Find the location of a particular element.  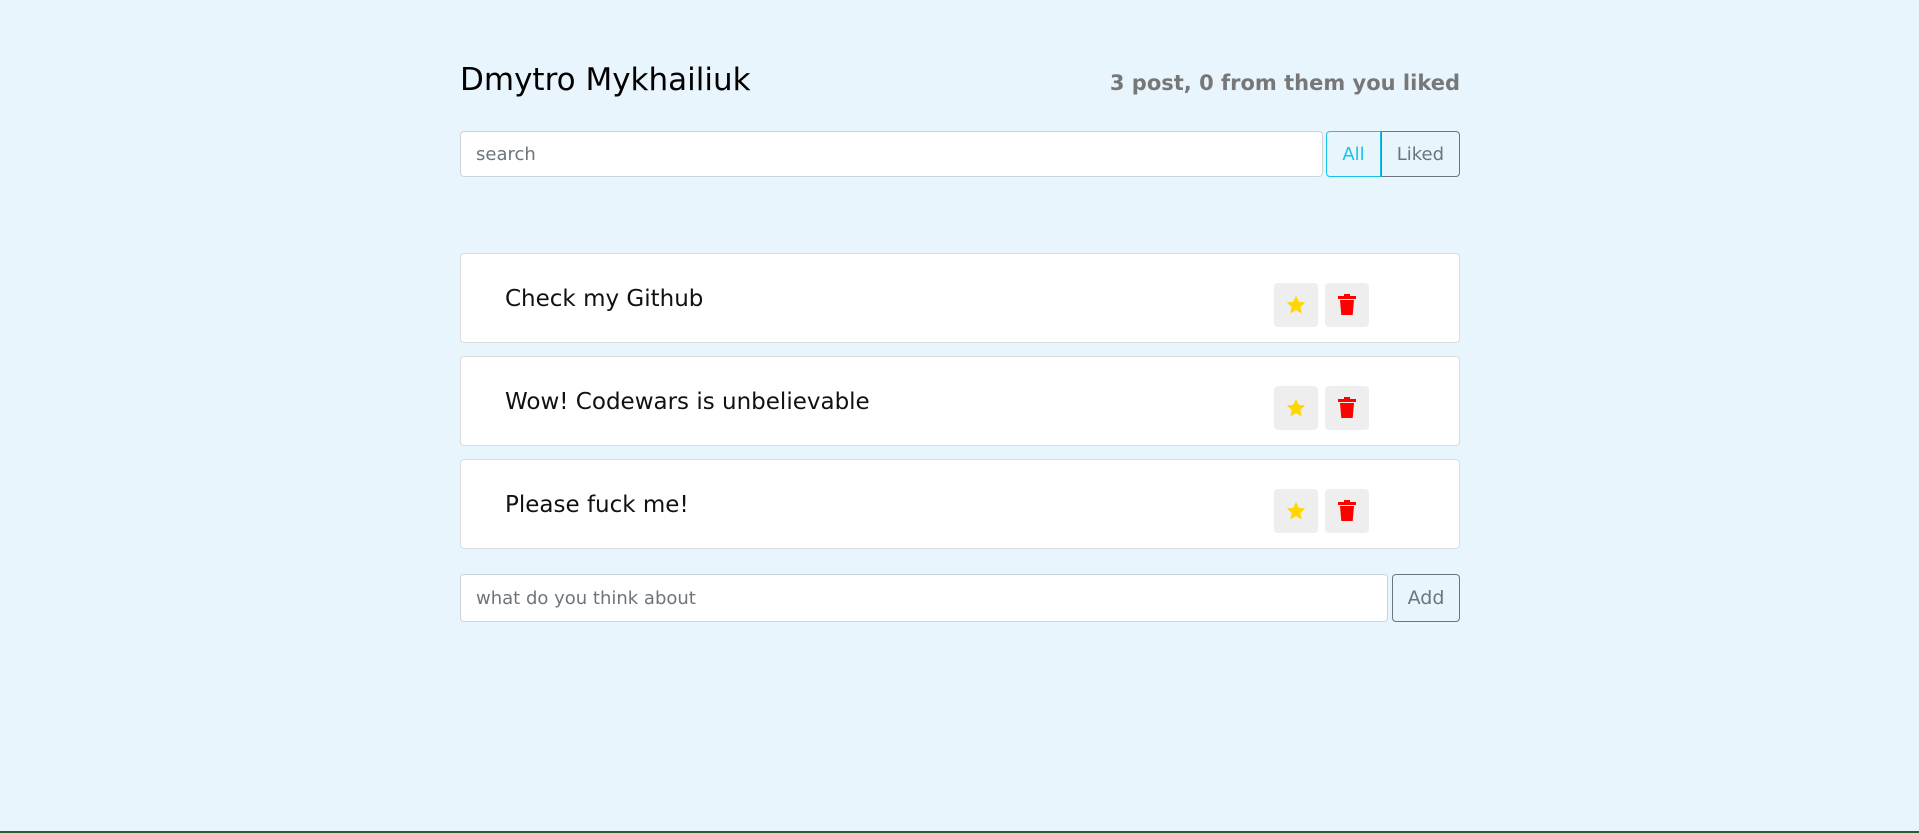

post-label: Please fuck me! is located at coordinates (597, 505).